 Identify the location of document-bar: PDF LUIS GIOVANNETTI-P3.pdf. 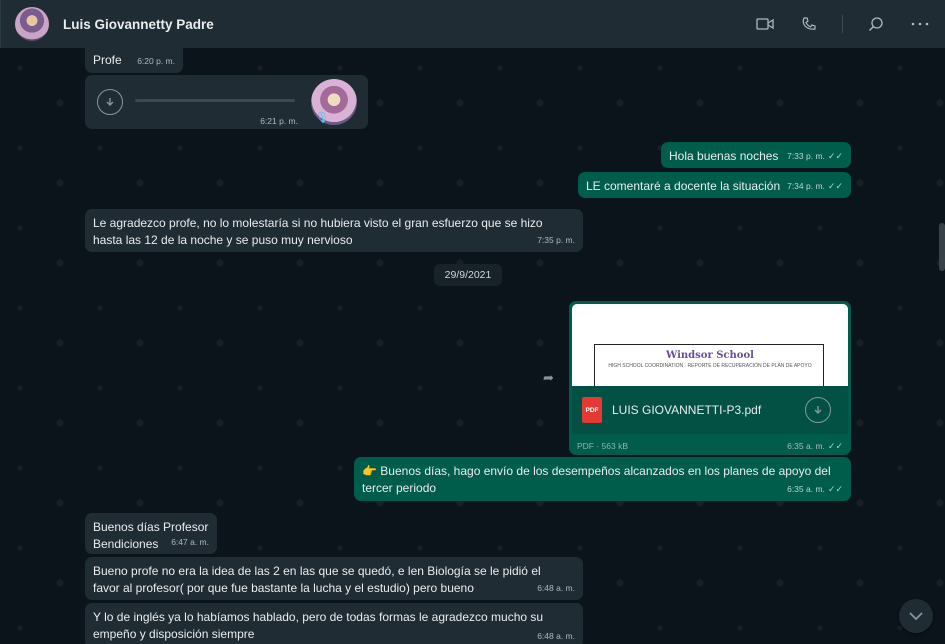
(710, 410).